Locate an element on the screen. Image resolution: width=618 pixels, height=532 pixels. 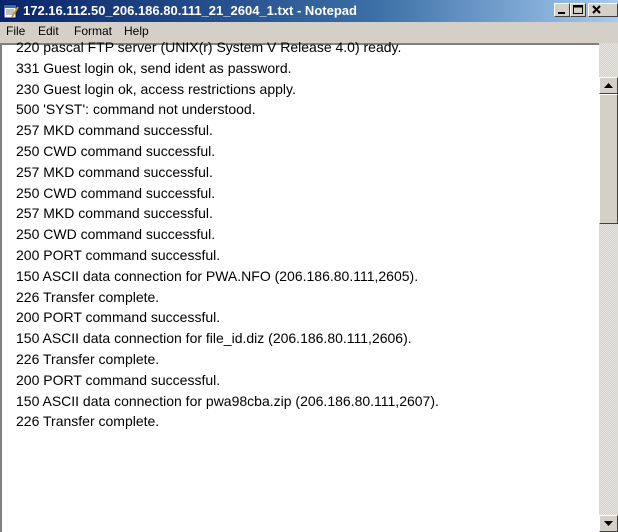
arrow-down-icon is located at coordinates (608, 523).